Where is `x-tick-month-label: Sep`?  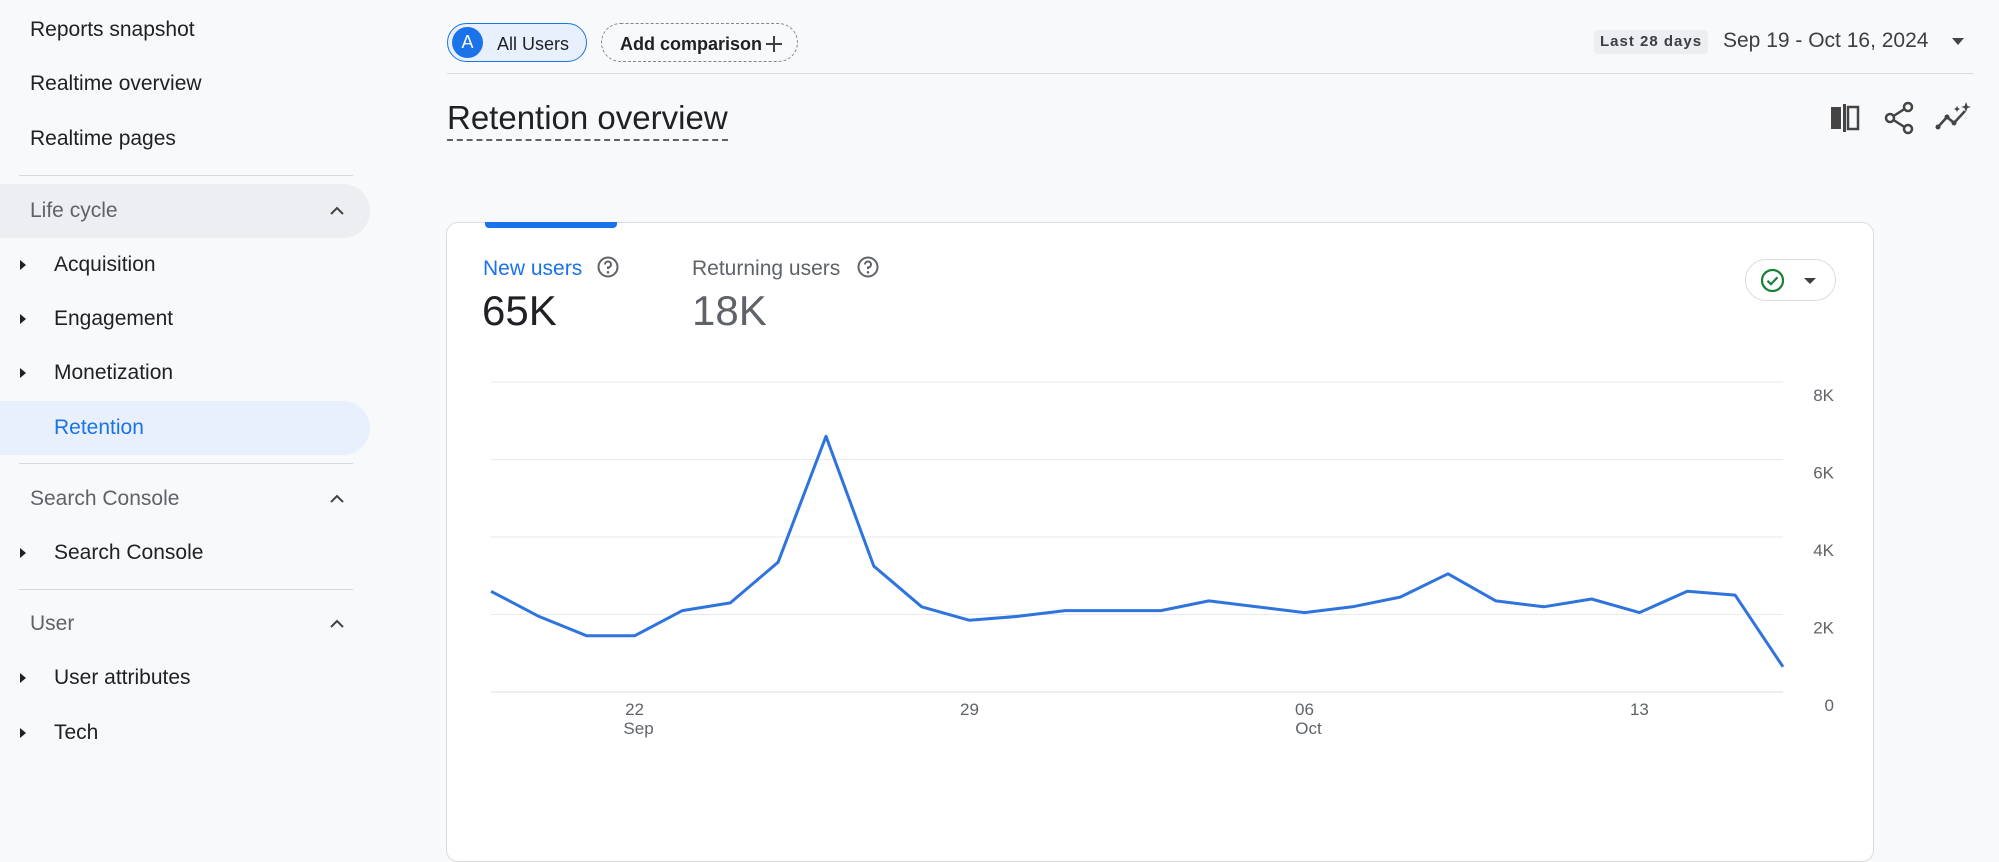
x-tick-month-label: Sep is located at coordinates (638, 728).